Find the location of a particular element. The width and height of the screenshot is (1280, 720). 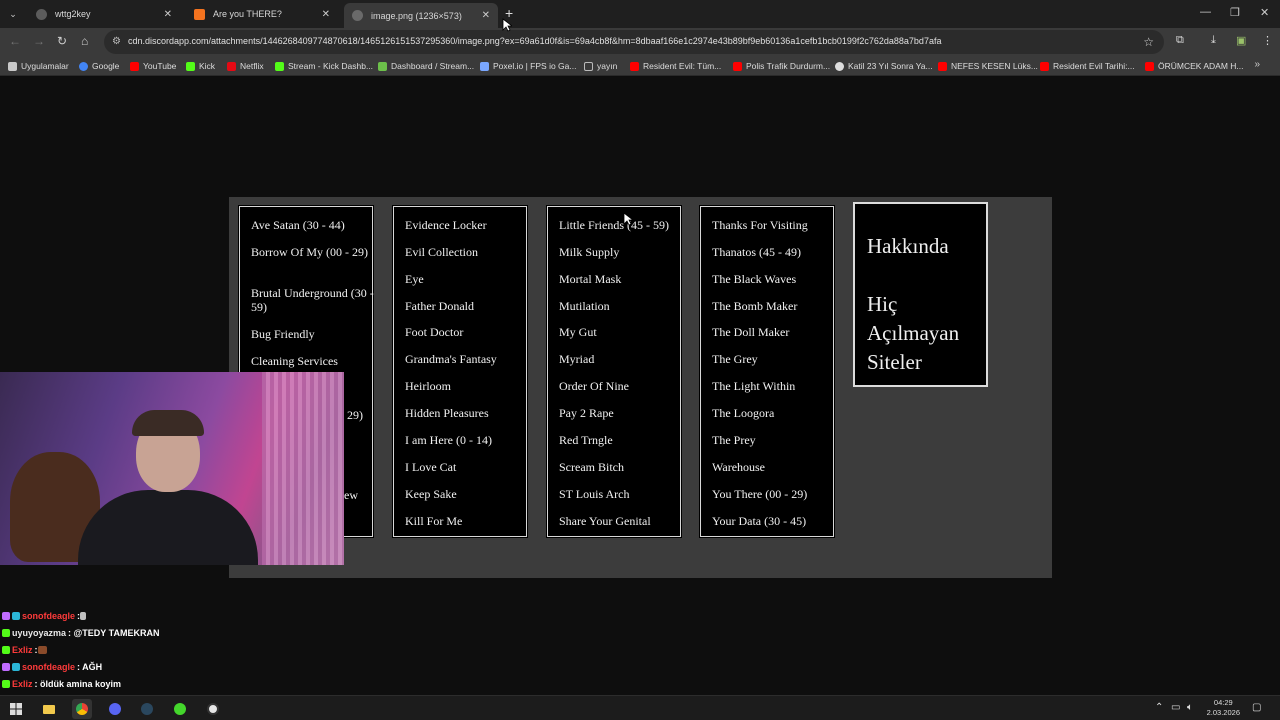

bookmark-netflix: Netflix is located at coordinates (245, 66).